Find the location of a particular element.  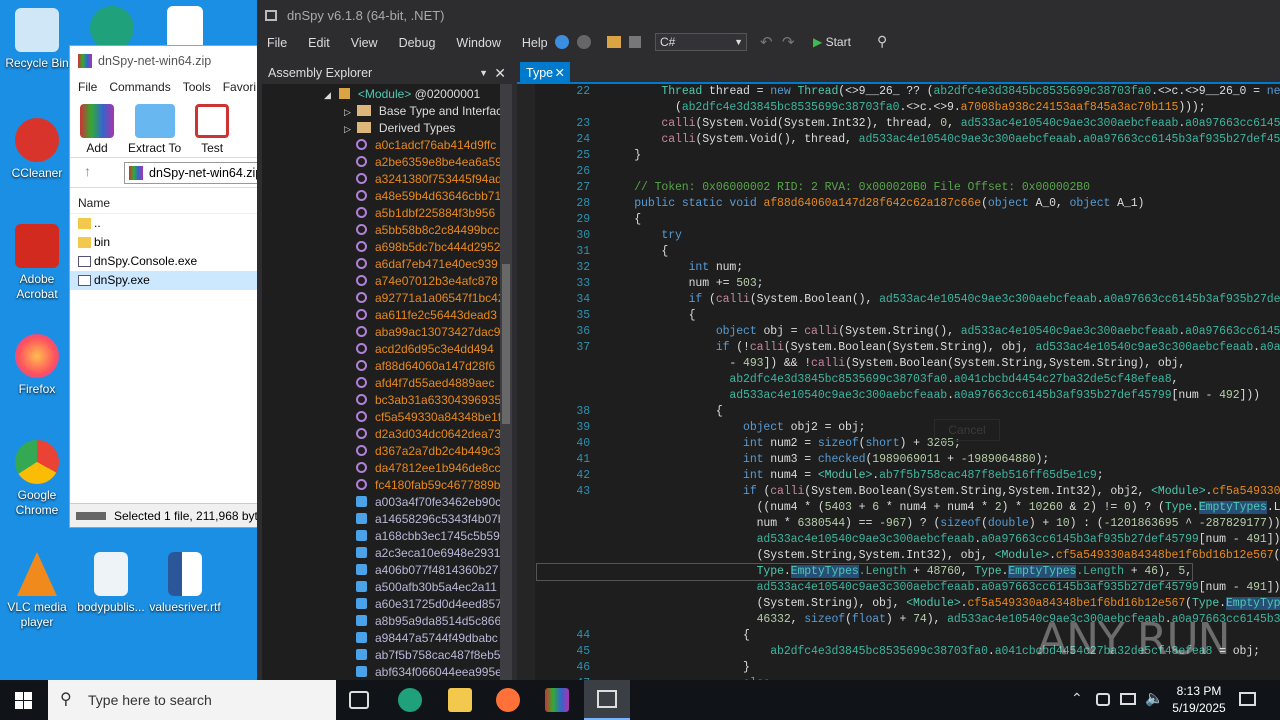

tree-node-field: a500afb30b5a4ec2a11 is located at coordinates (426, 587).